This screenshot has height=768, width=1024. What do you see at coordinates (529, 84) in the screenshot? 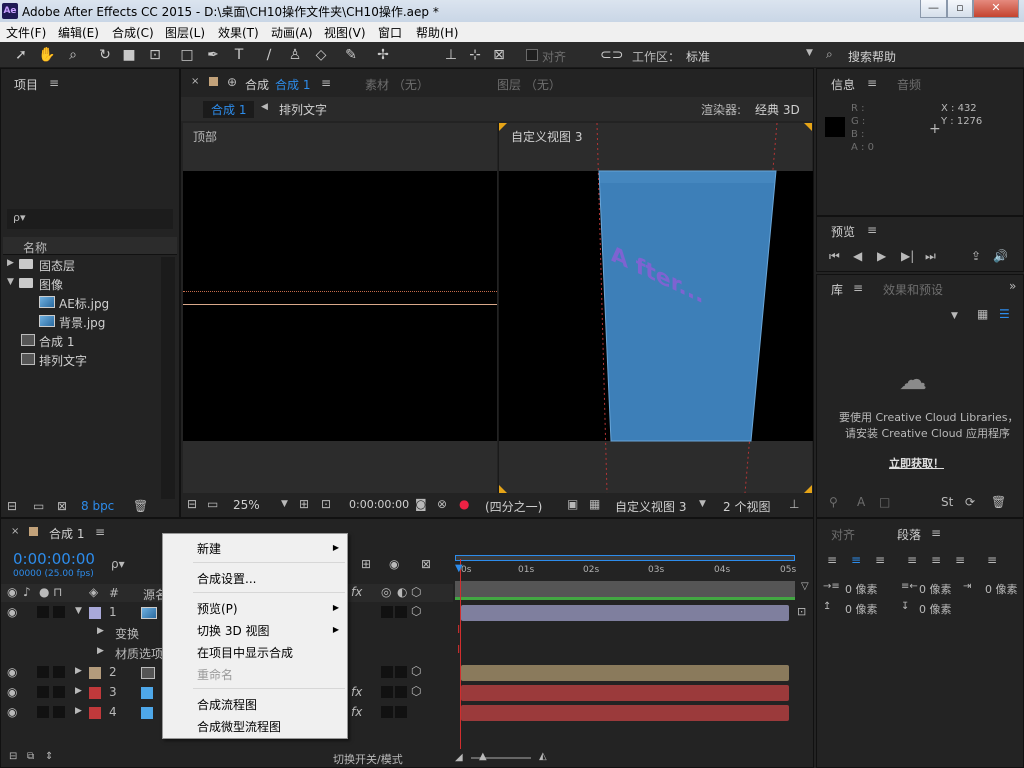
I see `layer-tab: 图层 （无）` at bounding box center [529, 84].